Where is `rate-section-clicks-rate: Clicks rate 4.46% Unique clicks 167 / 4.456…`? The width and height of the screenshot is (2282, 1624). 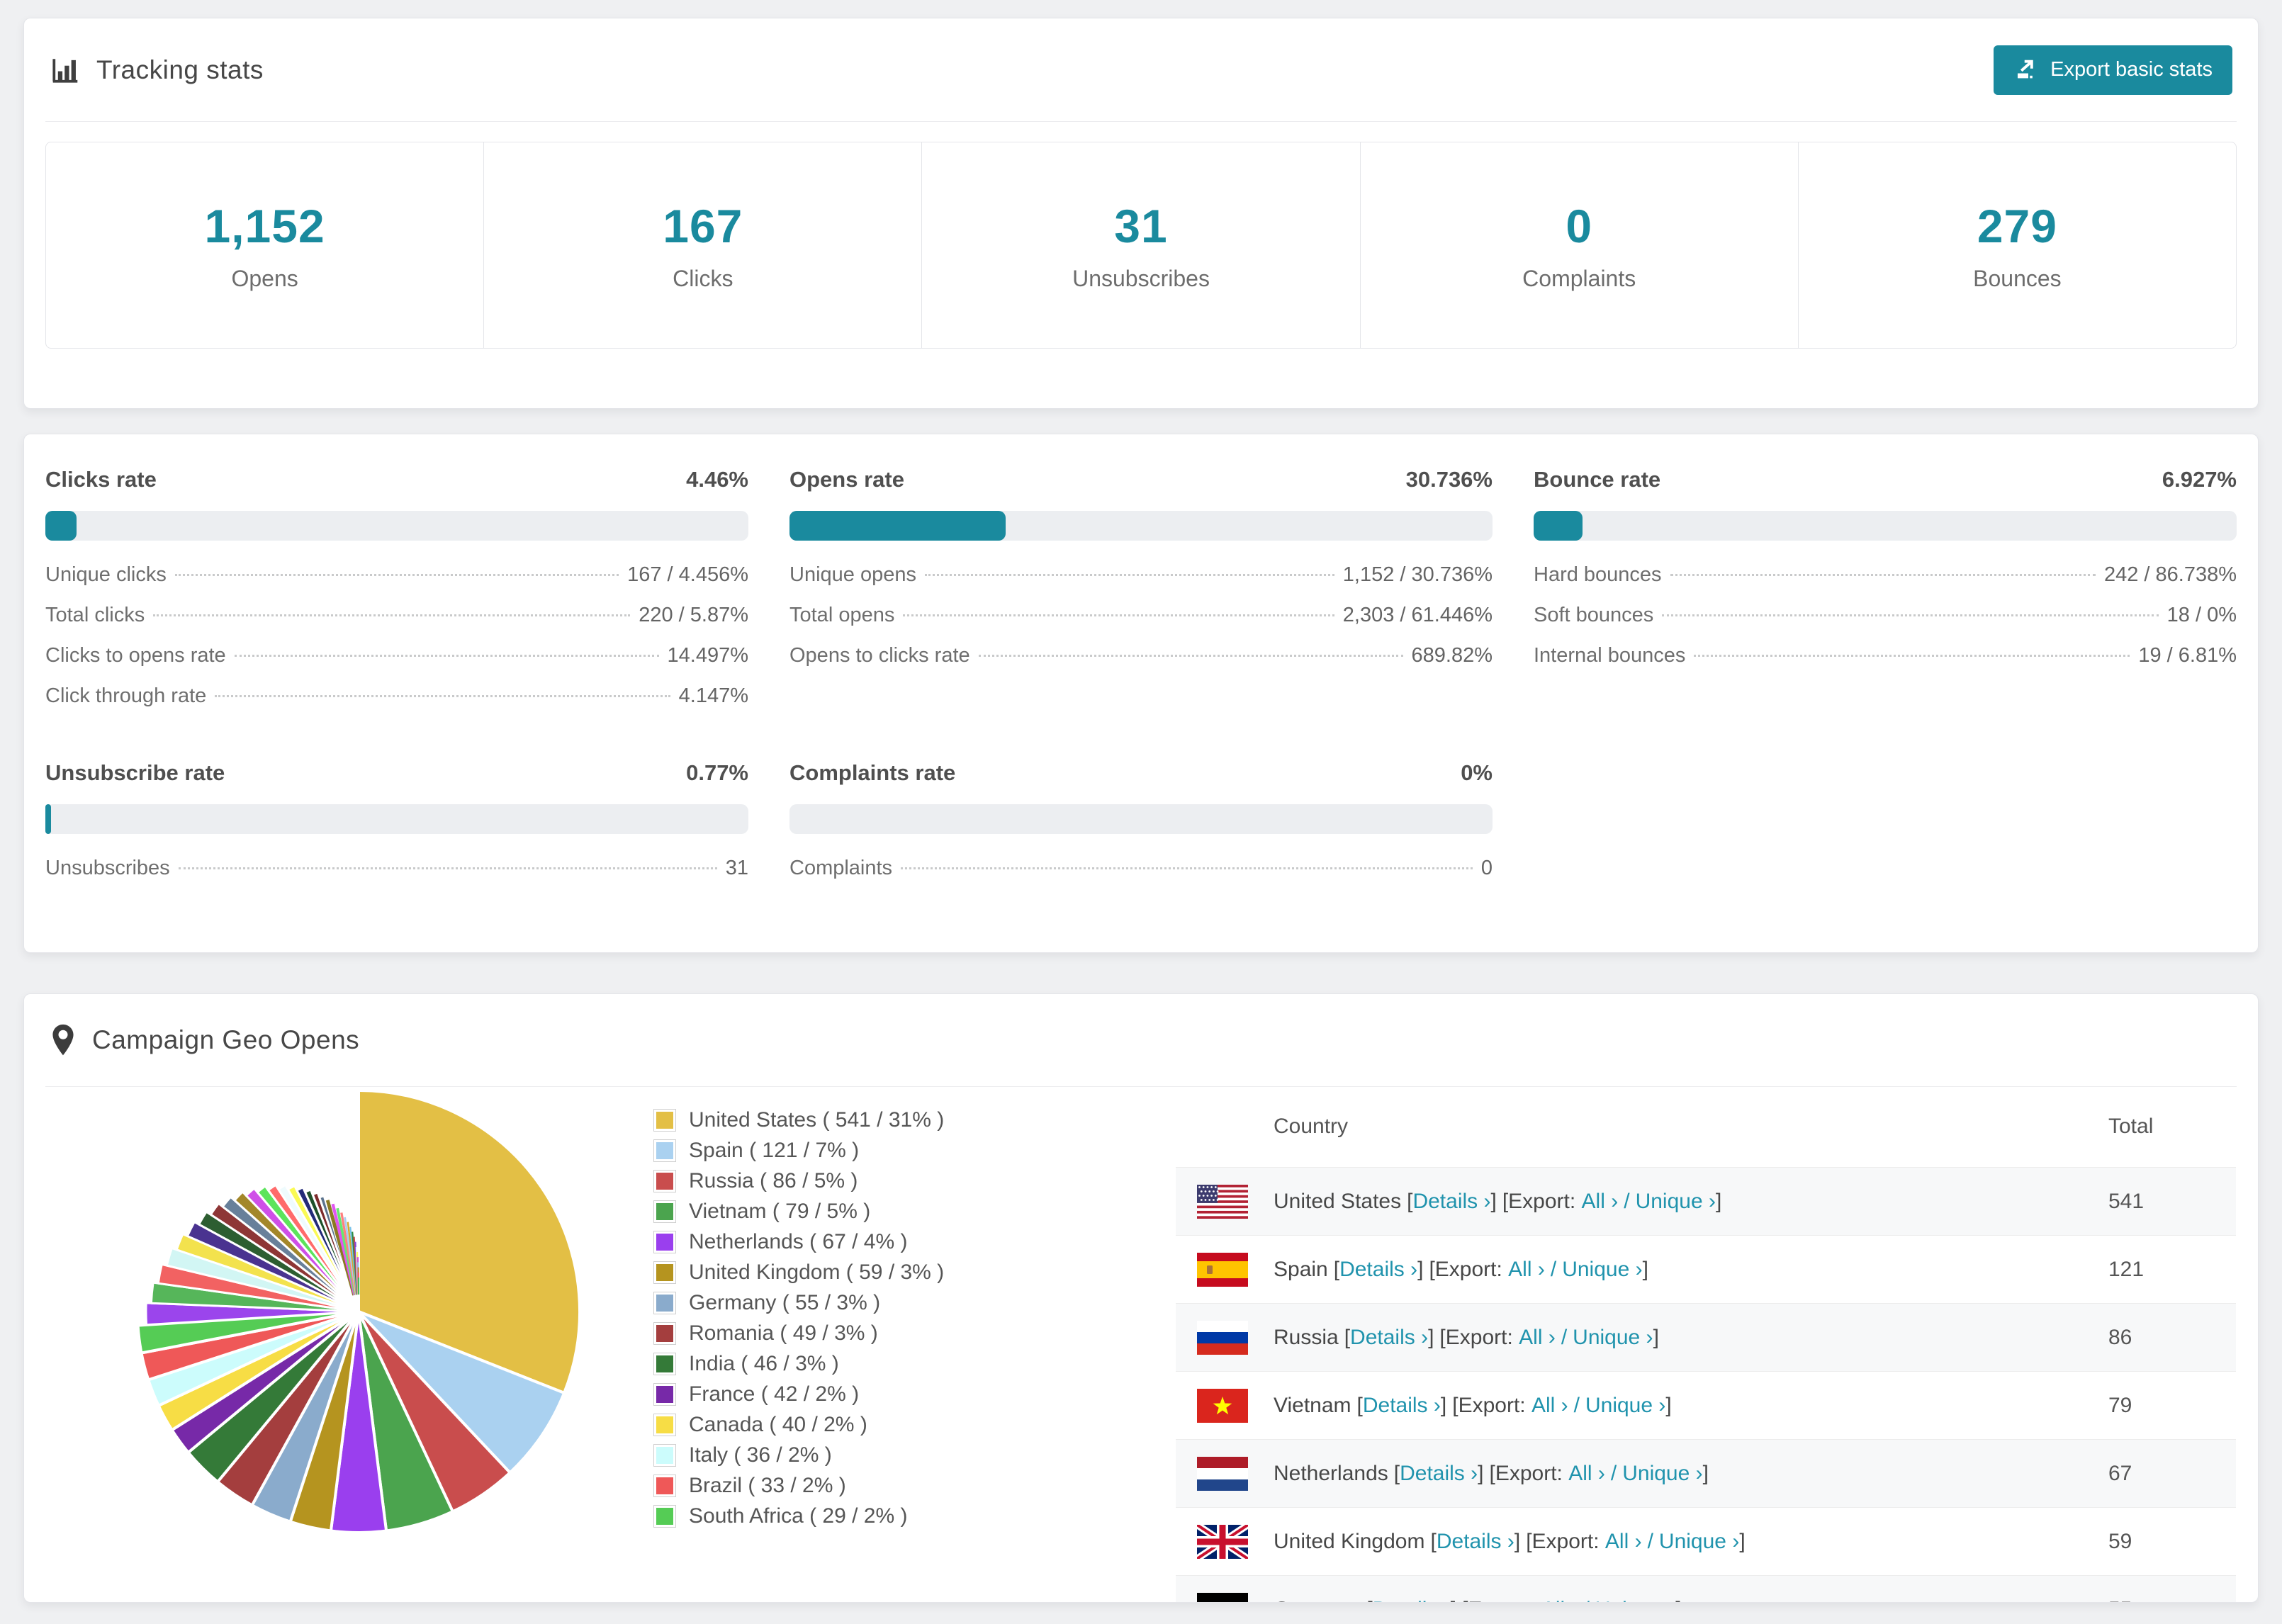
rate-section-clicks-rate: Clicks rate 4.46% Unique clicks 167 / 4.456… is located at coordinates (397, 588).